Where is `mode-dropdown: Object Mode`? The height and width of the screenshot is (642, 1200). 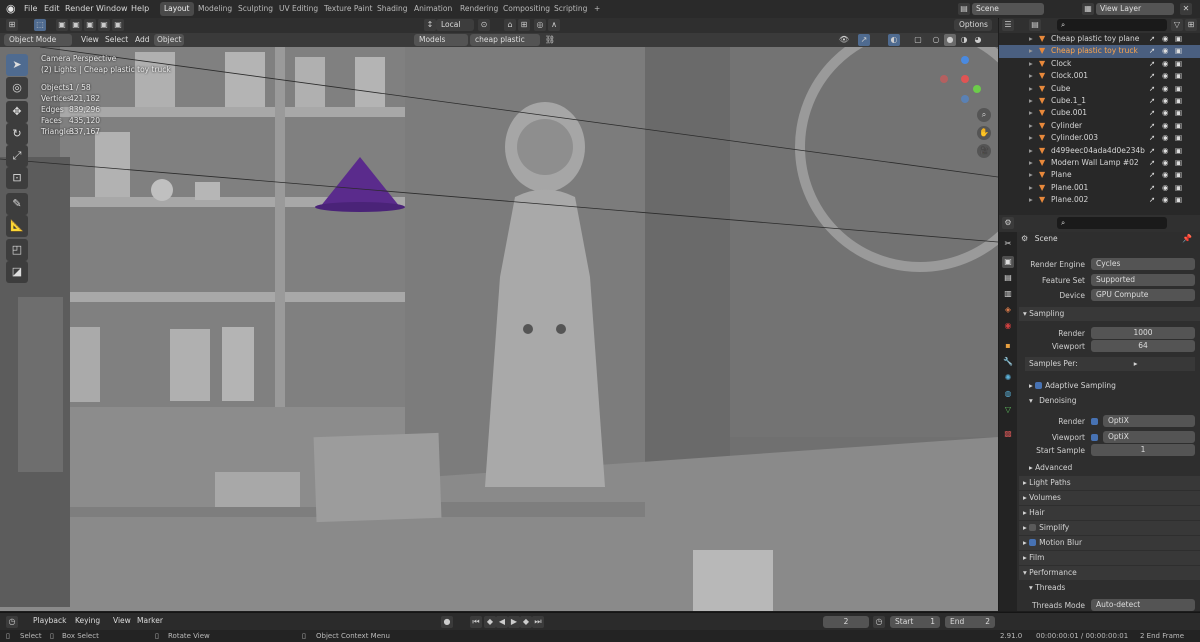 mode-dropdown: Object Mode is located at coordinates (38, 40).